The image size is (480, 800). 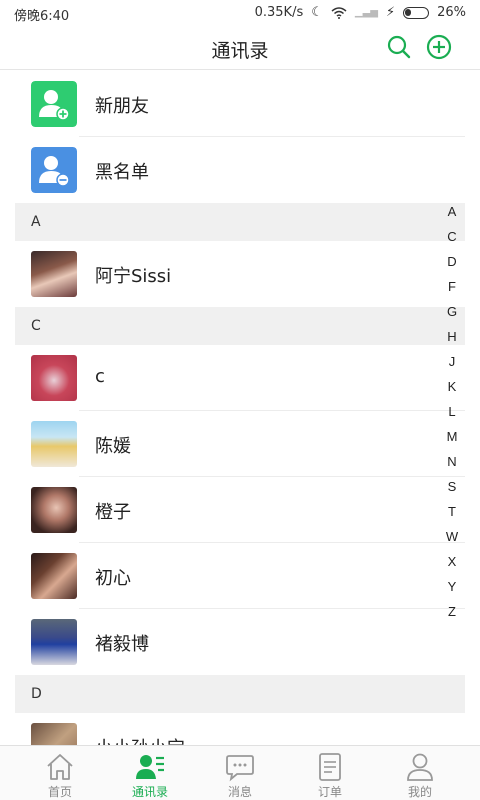 I want to click on contact-name: c, so click(x=100, y=376).